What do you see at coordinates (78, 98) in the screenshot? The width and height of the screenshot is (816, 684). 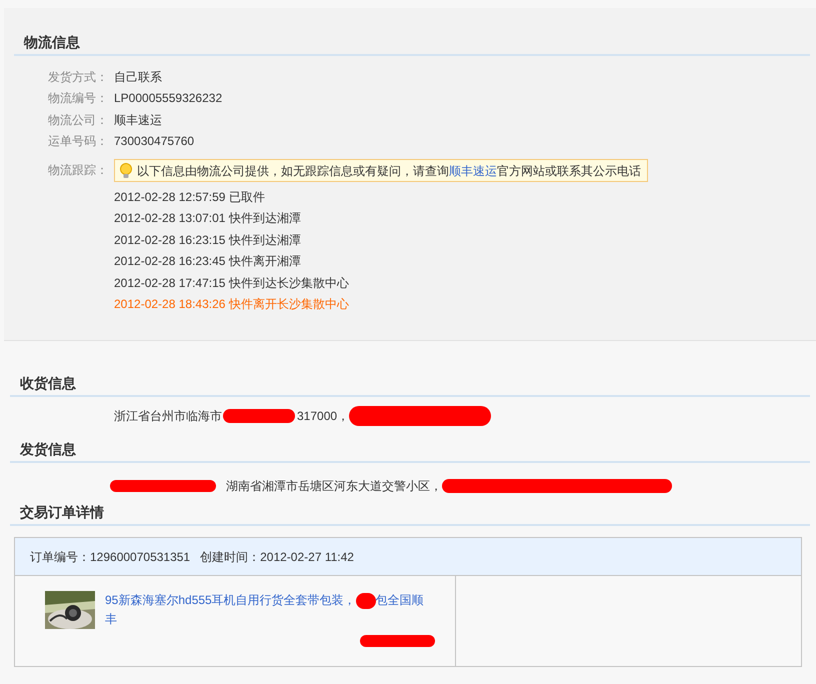 I see `field-label: 物流编号：` at bounding box center [78, 98].